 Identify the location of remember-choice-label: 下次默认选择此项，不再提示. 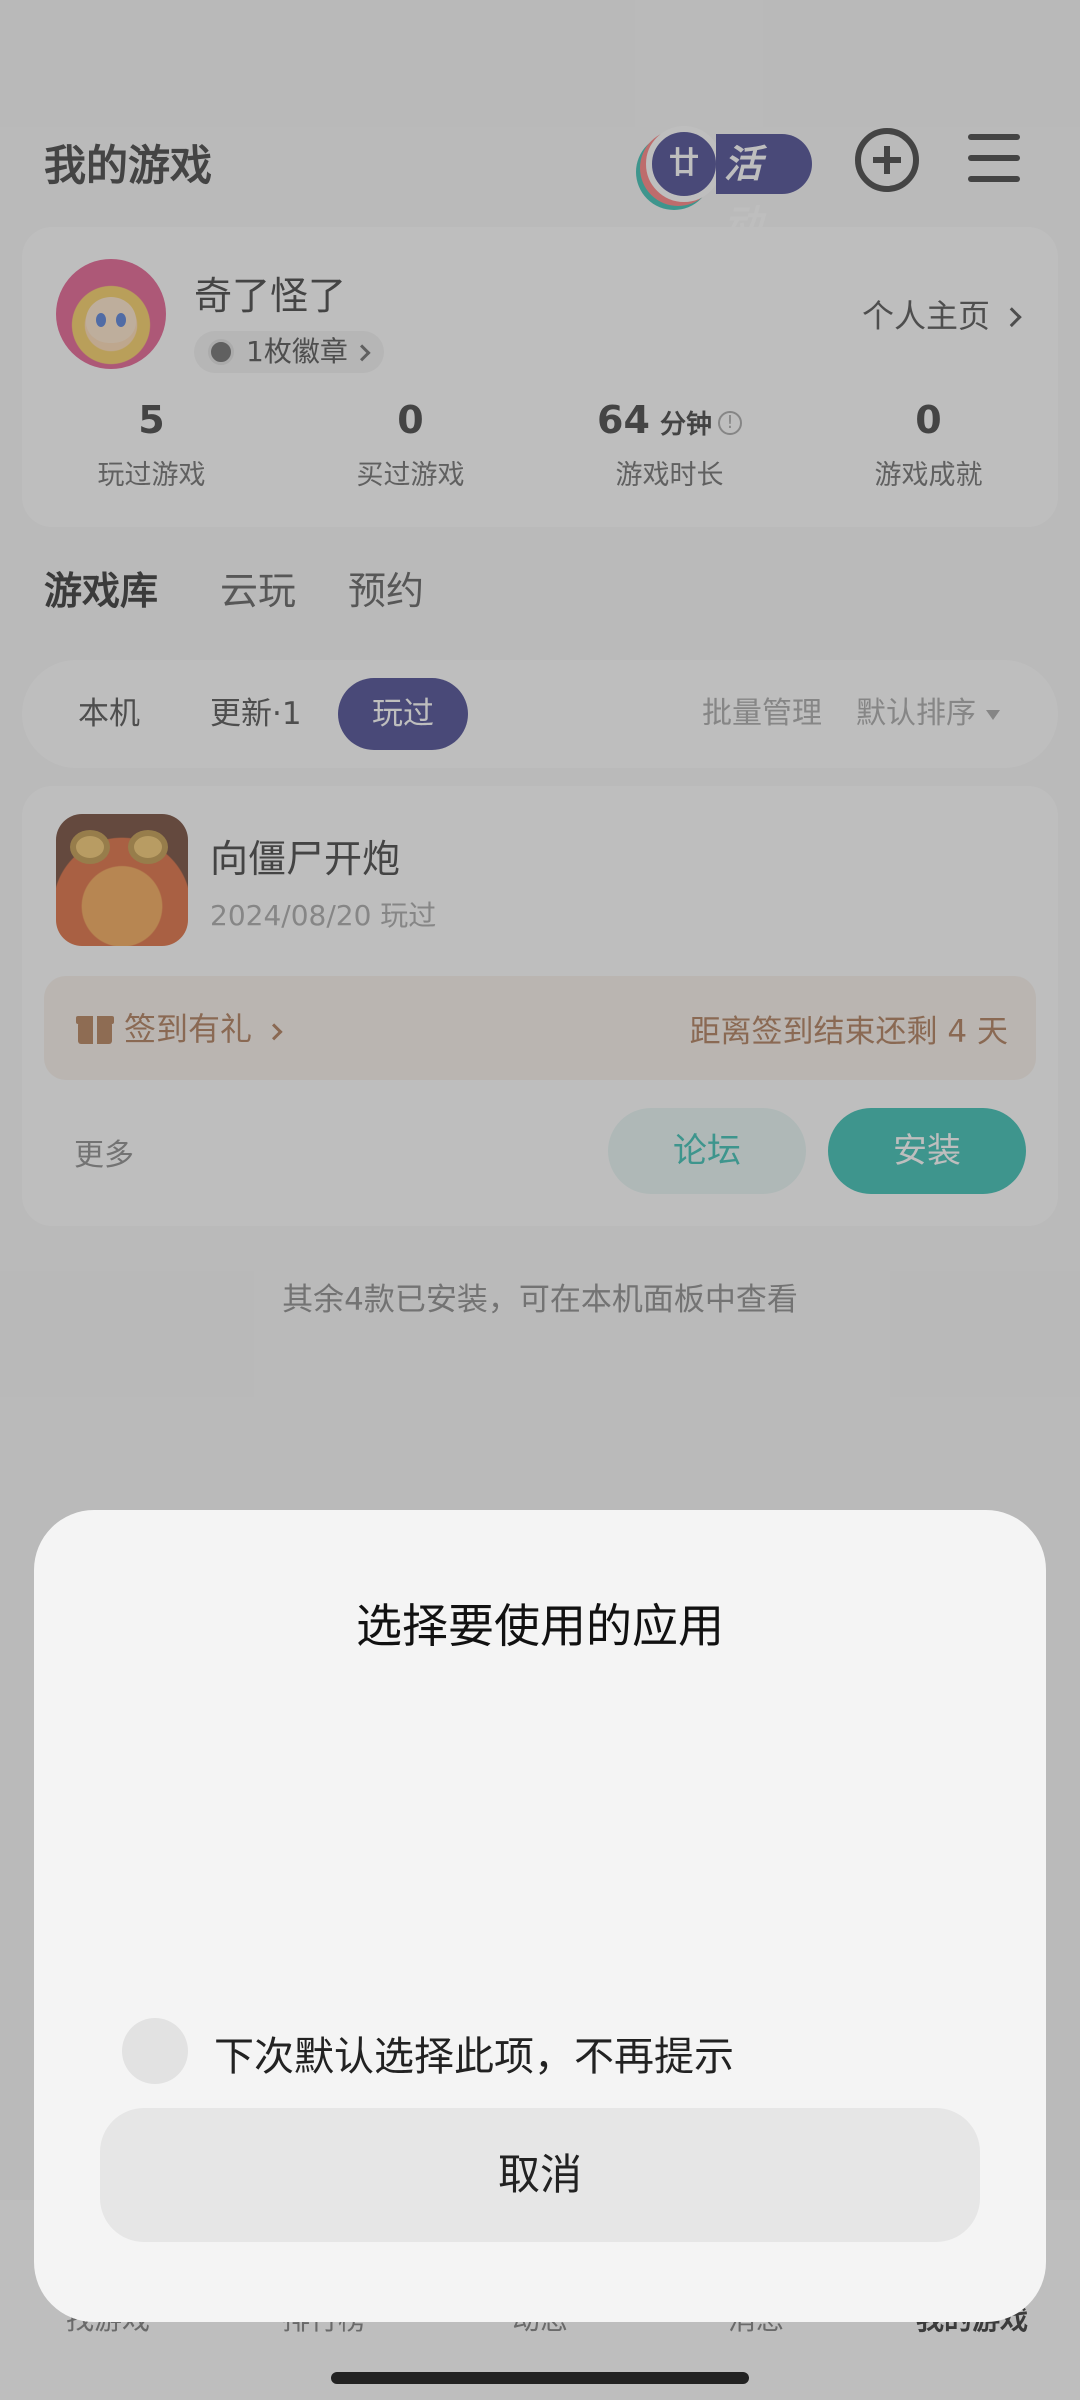
(474, 2053).